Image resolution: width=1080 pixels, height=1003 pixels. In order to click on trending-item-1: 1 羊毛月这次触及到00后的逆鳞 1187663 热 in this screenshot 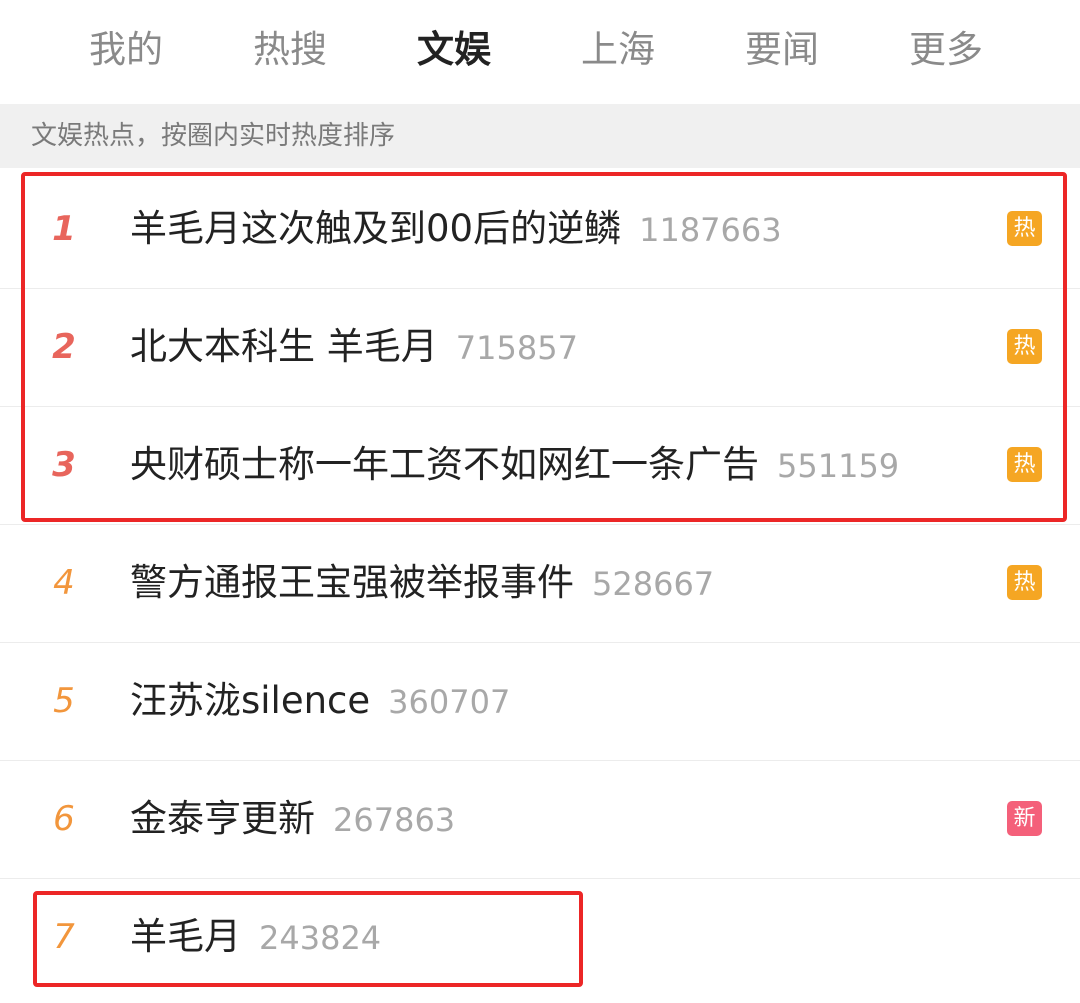, I will do `click(540, 229)`.